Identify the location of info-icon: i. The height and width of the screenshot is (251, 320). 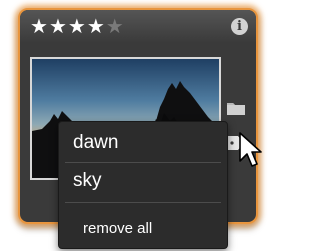
(239, 26).